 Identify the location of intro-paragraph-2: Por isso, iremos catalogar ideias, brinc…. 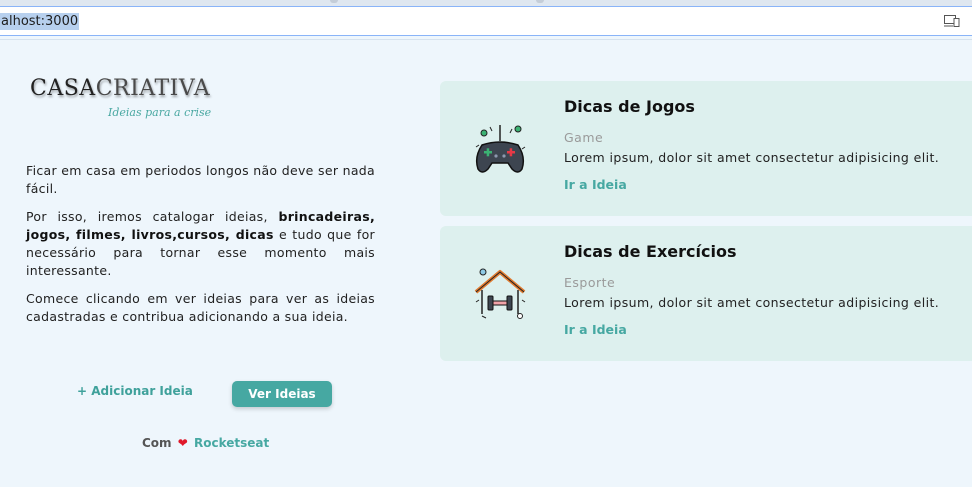
(200, 244).